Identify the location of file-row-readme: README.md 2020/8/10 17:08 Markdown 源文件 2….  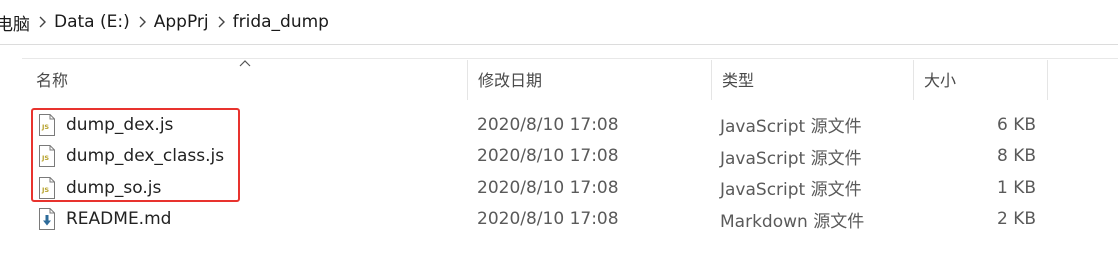
(559, 220).